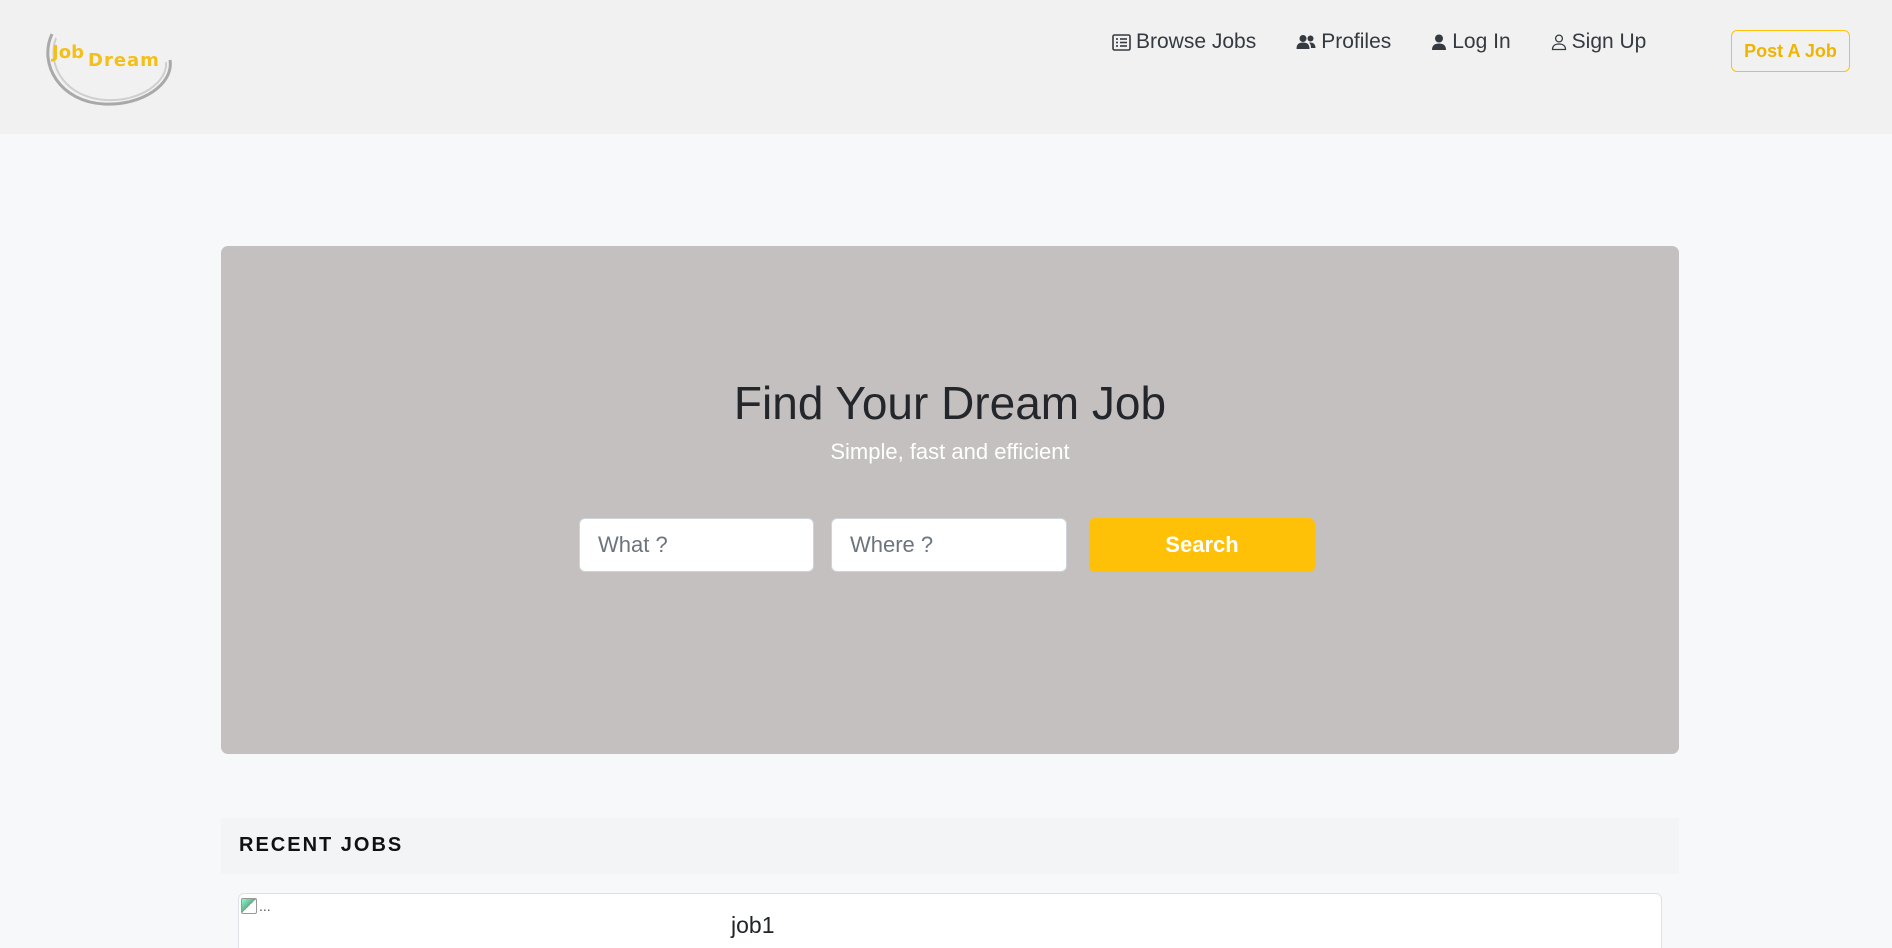 The width and height of the screenshot is (1892, 948). Describe the element at coordinates (1121, 42) in the screenshot. I see `list-icon` at that location.